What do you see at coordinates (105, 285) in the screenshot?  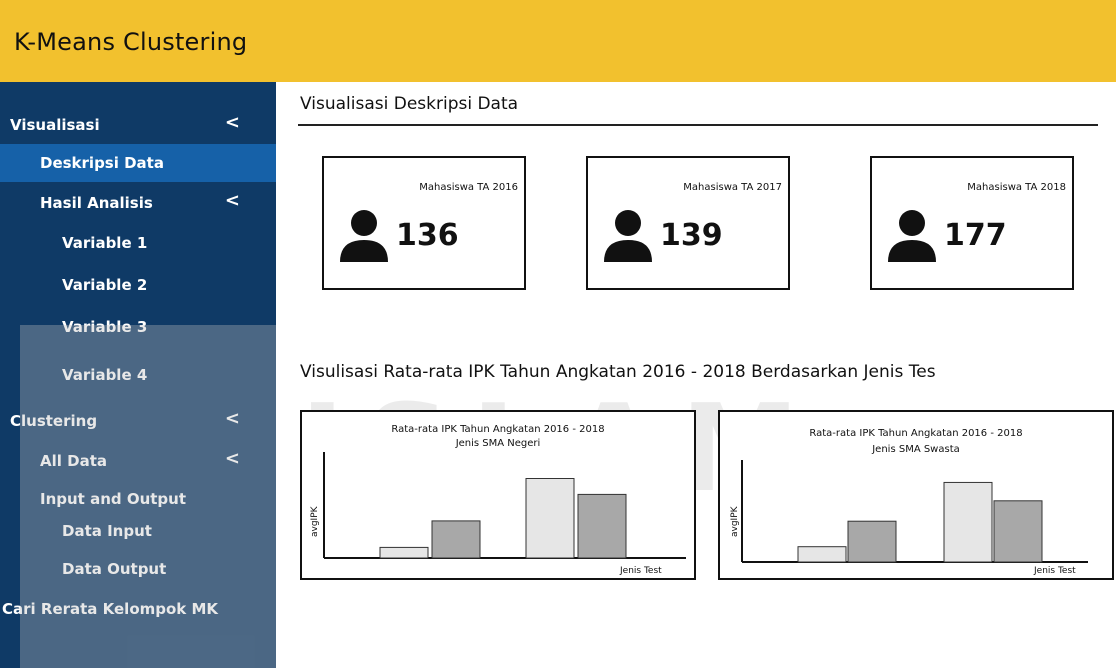 I see `sidebar-item-label: Variable 2` at bounding box center [105, 285].